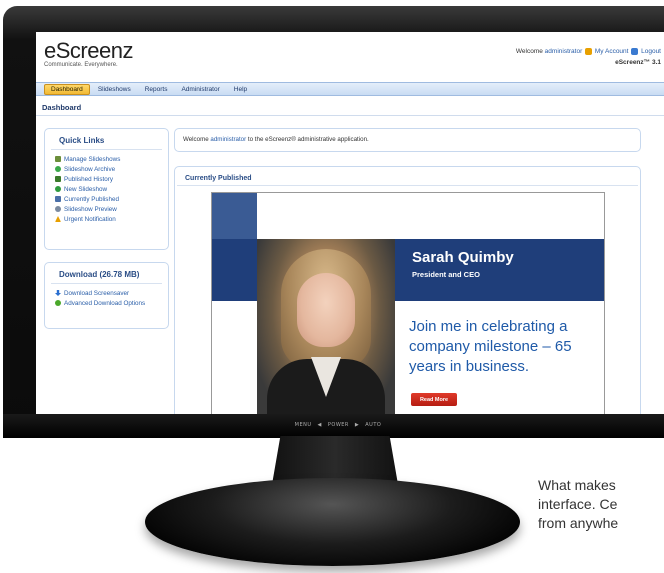 The width and height of the screenshot is (664, 573). I want to click on slide-name: Sarah Quimby, so click(463, 257).